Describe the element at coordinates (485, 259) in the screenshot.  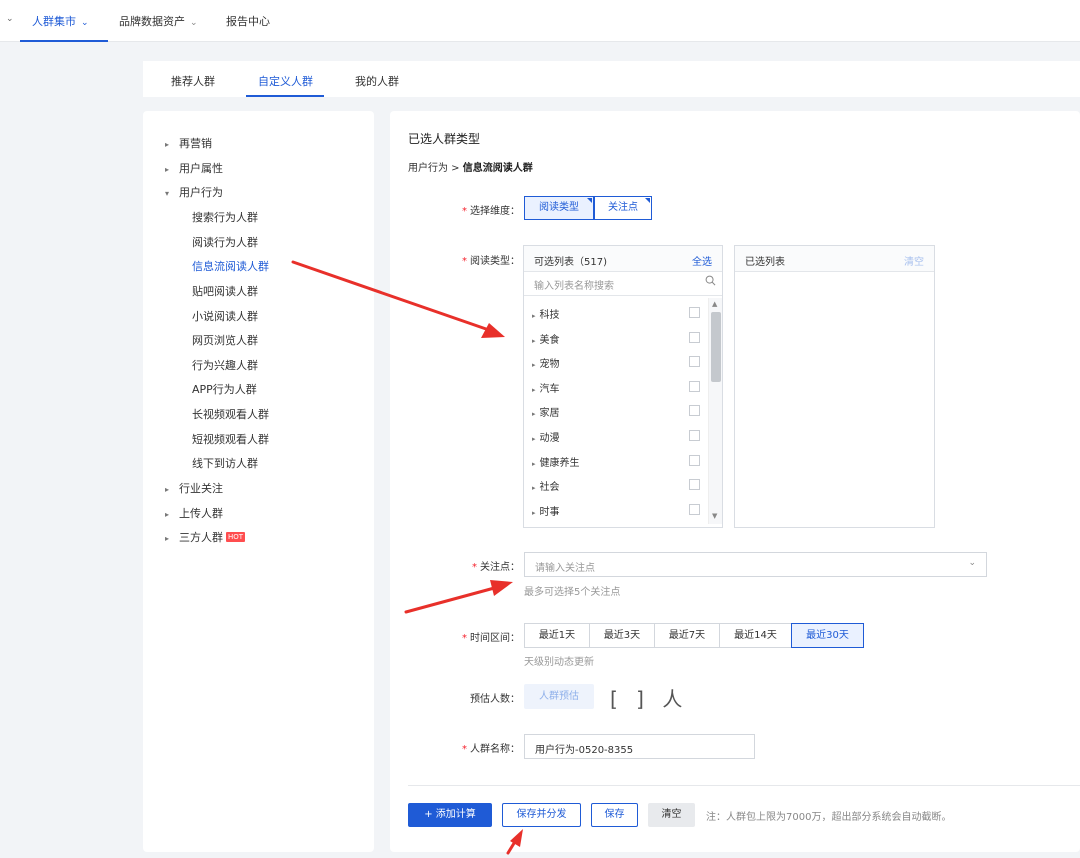
I see `read-type-label: * 阅读类型：` at that location.